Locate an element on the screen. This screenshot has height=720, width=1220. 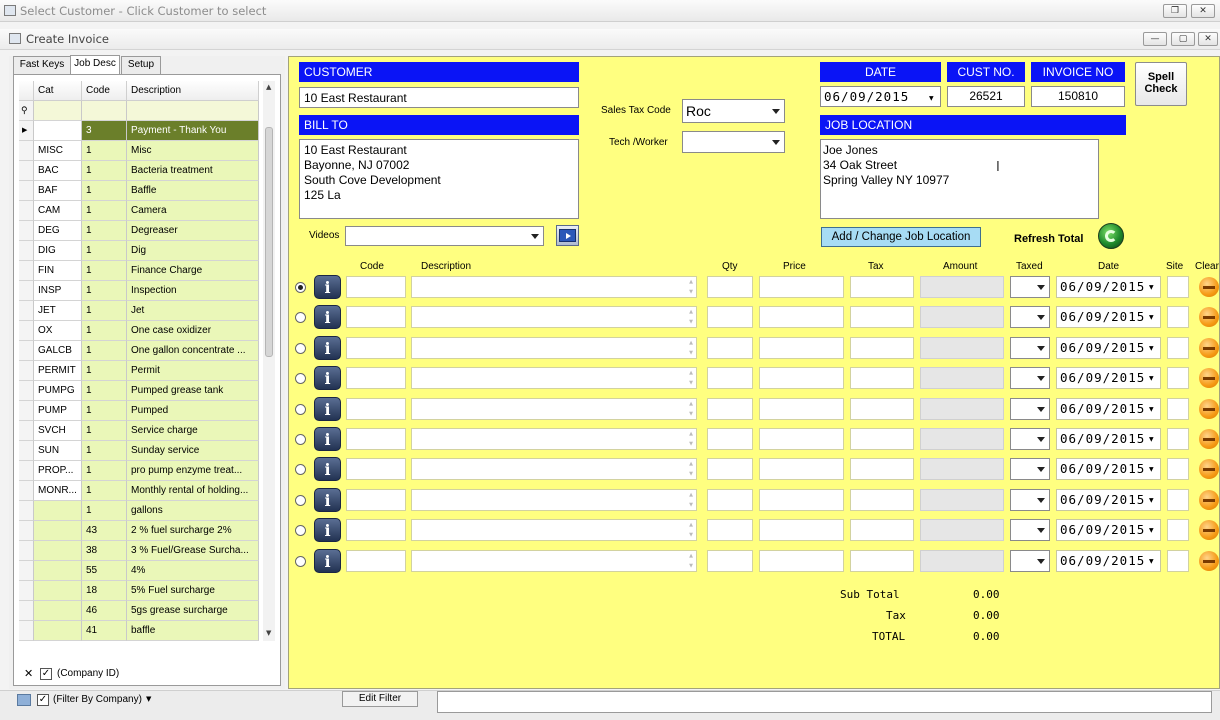
table-row: DIG 1 Dig is located at coordinates (139, 251).